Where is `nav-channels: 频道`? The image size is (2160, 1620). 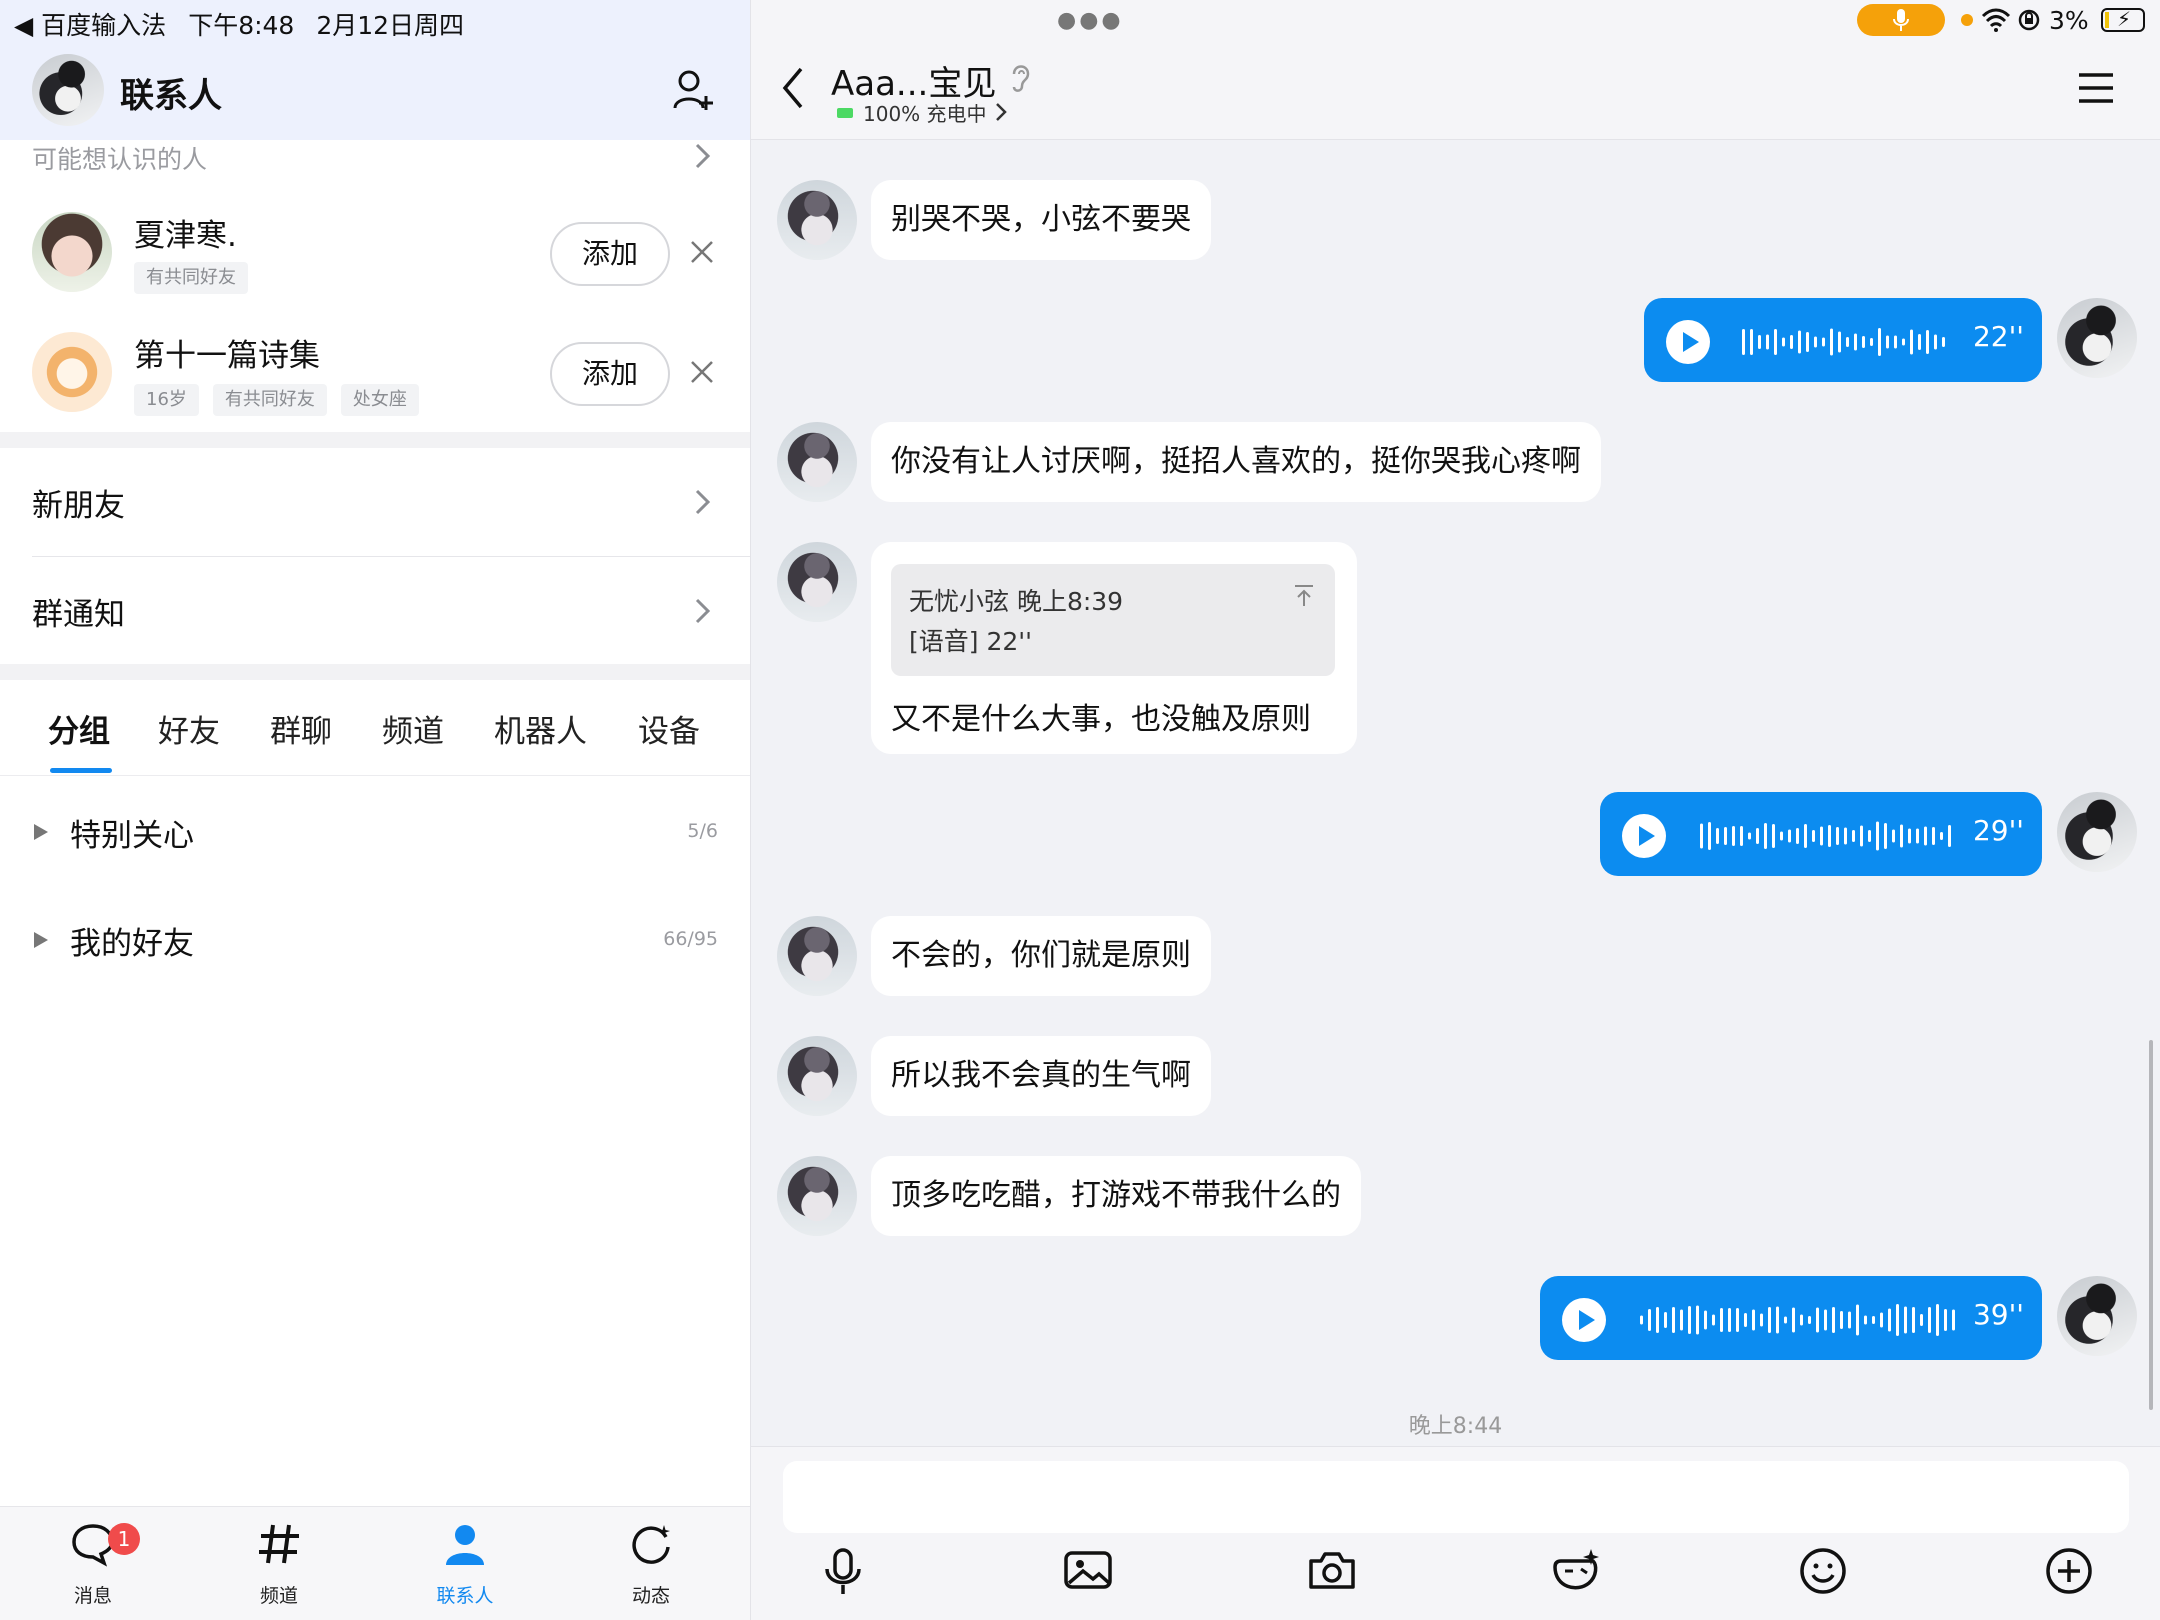
nav-channels: 频道 is located at coordinates (279, 1563).